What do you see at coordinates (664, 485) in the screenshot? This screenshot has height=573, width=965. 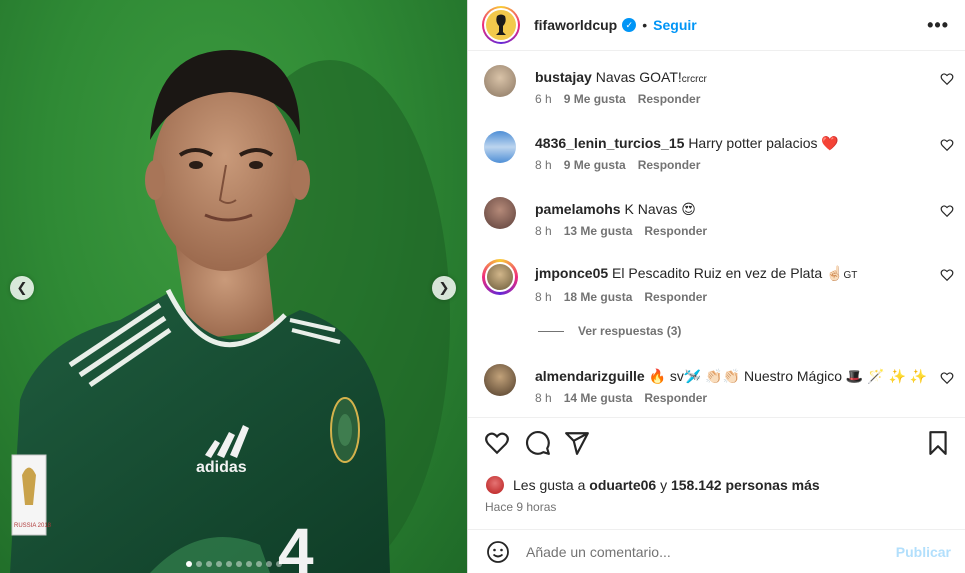 I see `likes-conj: y` at bounding box center [664, 485].